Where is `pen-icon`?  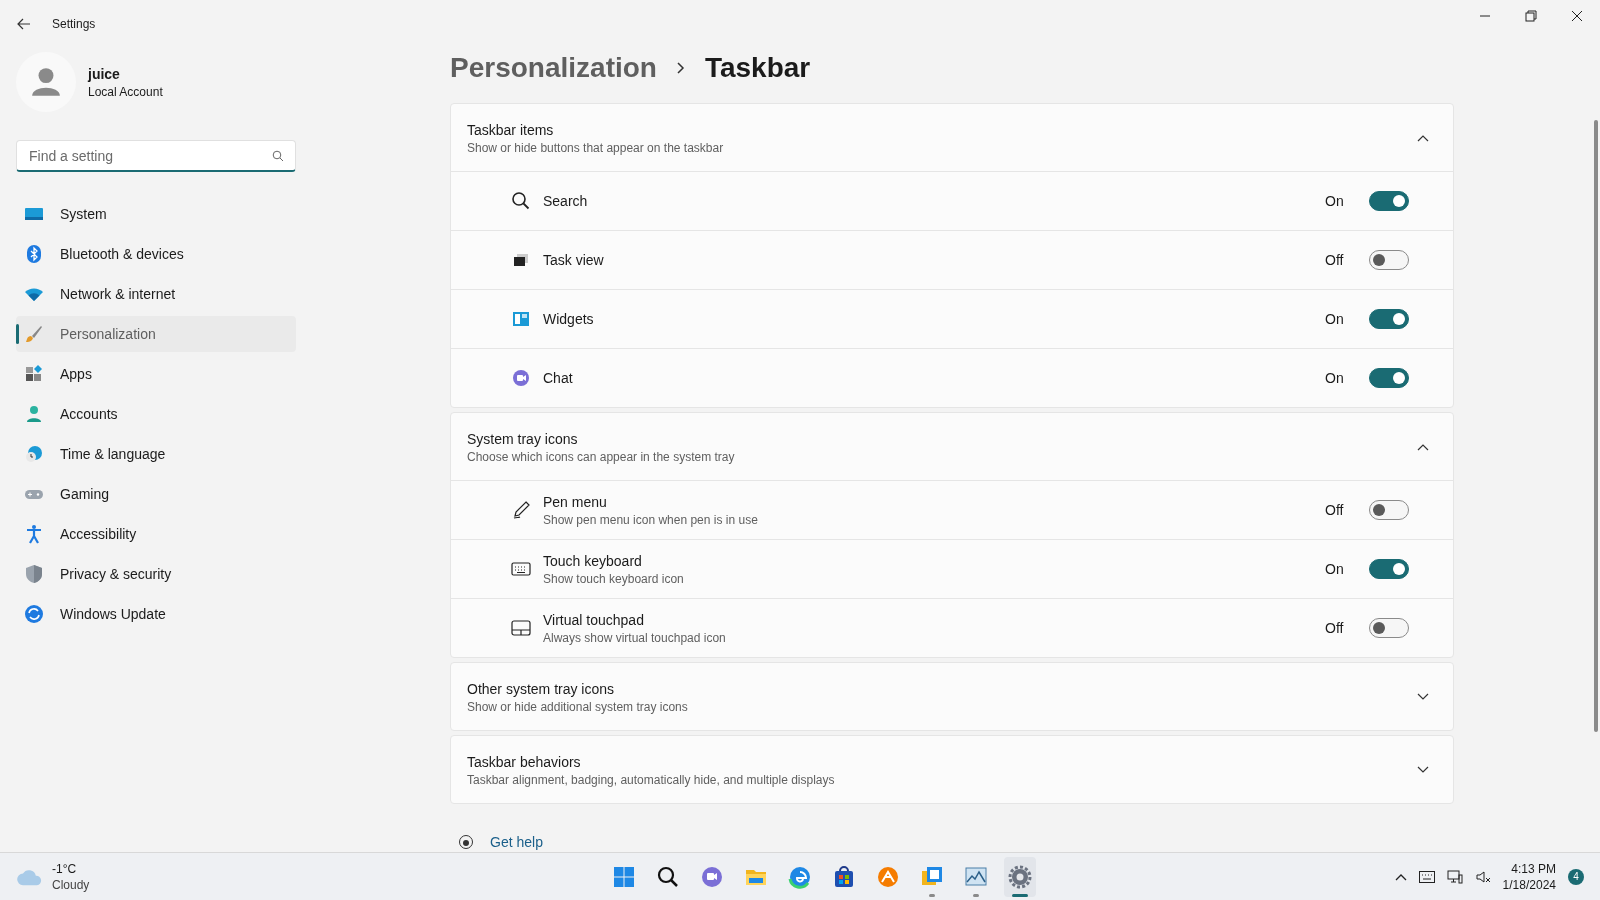
pen-icon is located at coordinates (521, 510).